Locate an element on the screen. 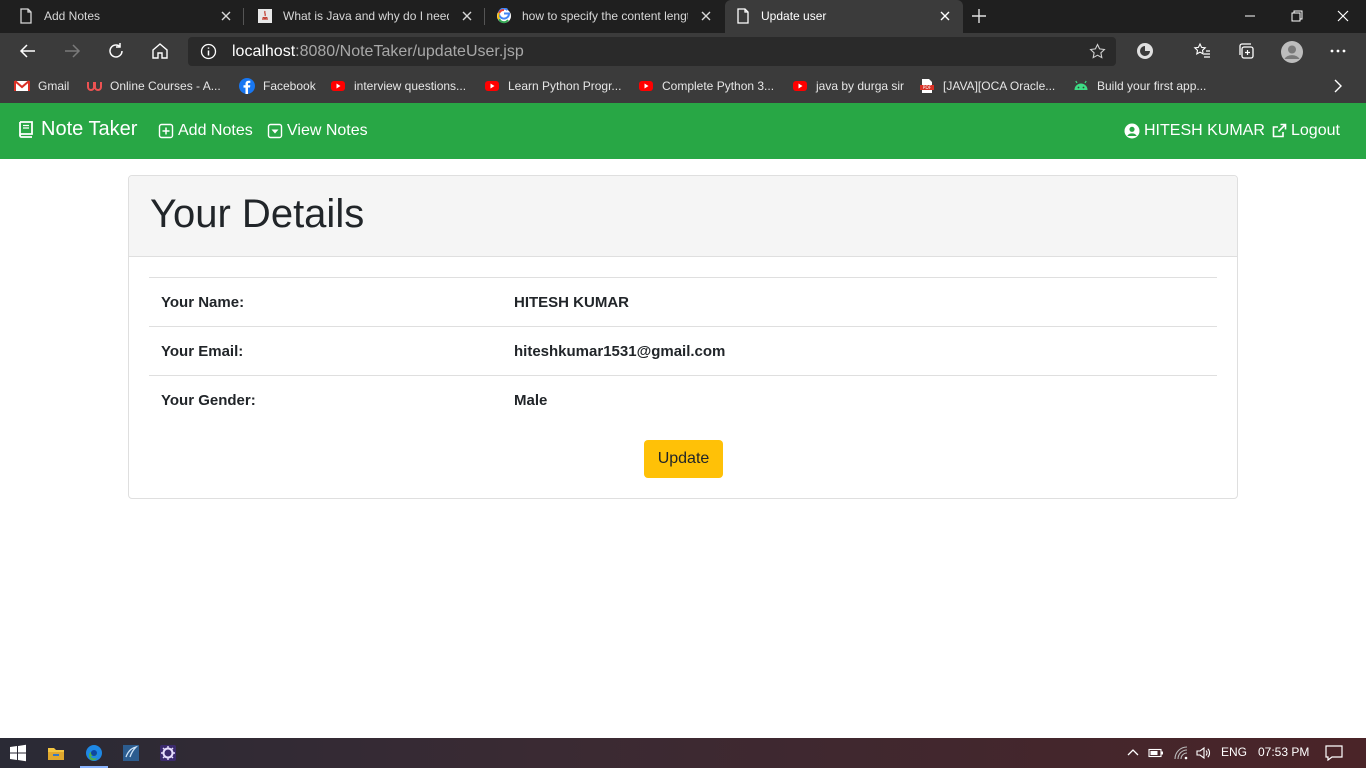 Image resolution: width=1366 pixels, height=768 pixels. update-button: Update is located at coordinates (683, 459).